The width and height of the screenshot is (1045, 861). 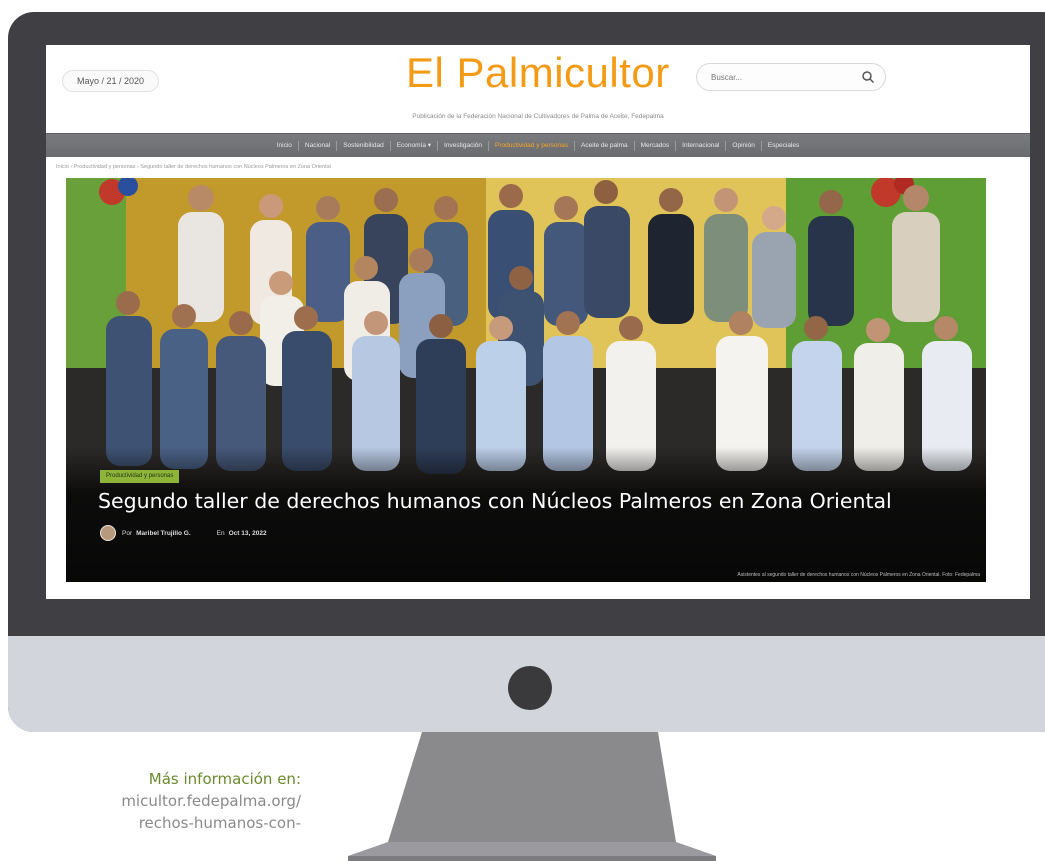 I want to click on on-label: En, so click(x=220, y=533).